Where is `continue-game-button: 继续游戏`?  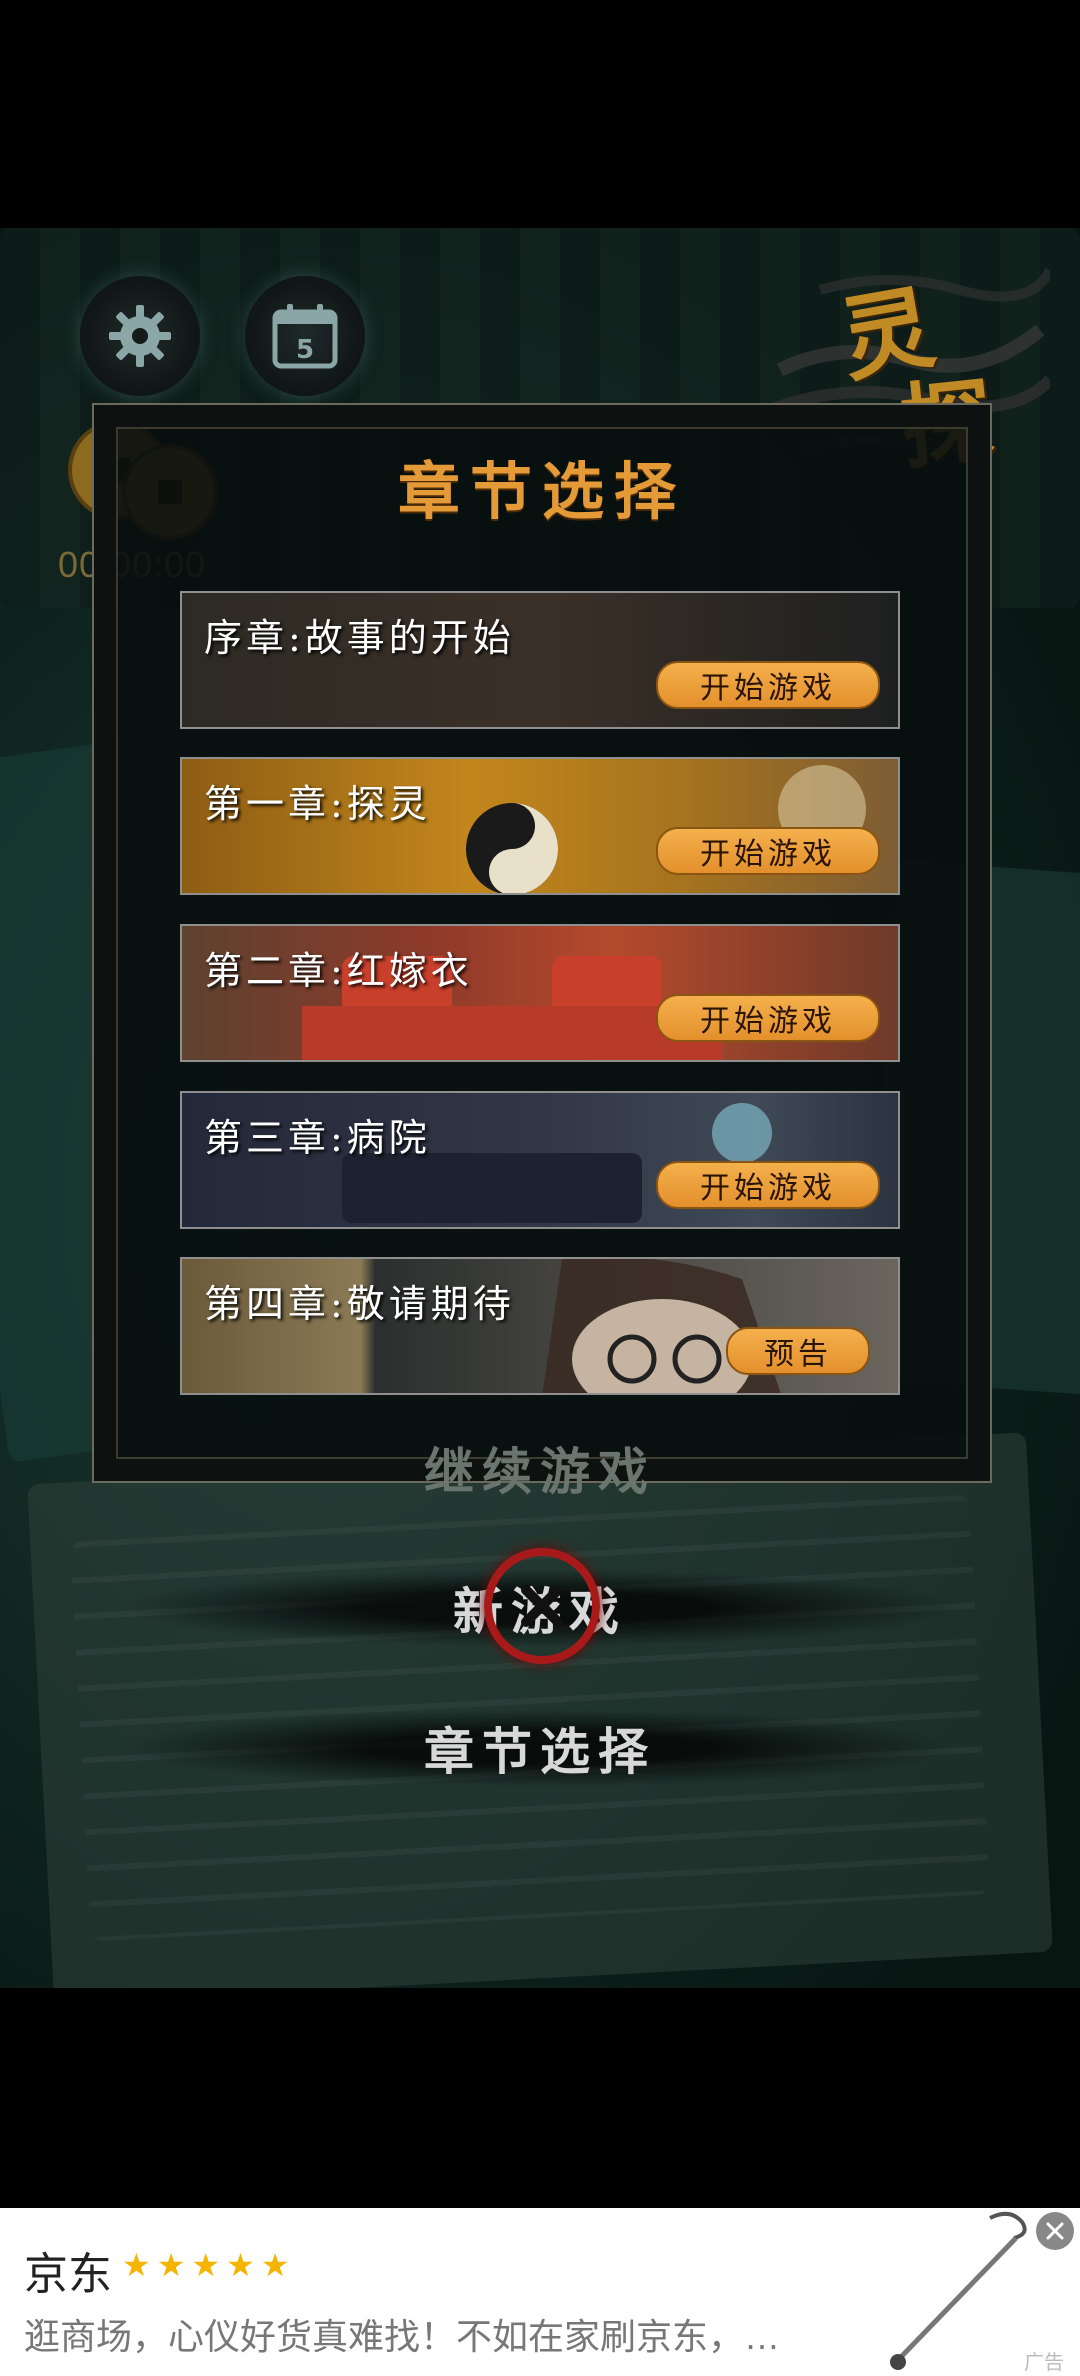 continue-game-button: 继续游戏 is located at coordinates (540, 1468).